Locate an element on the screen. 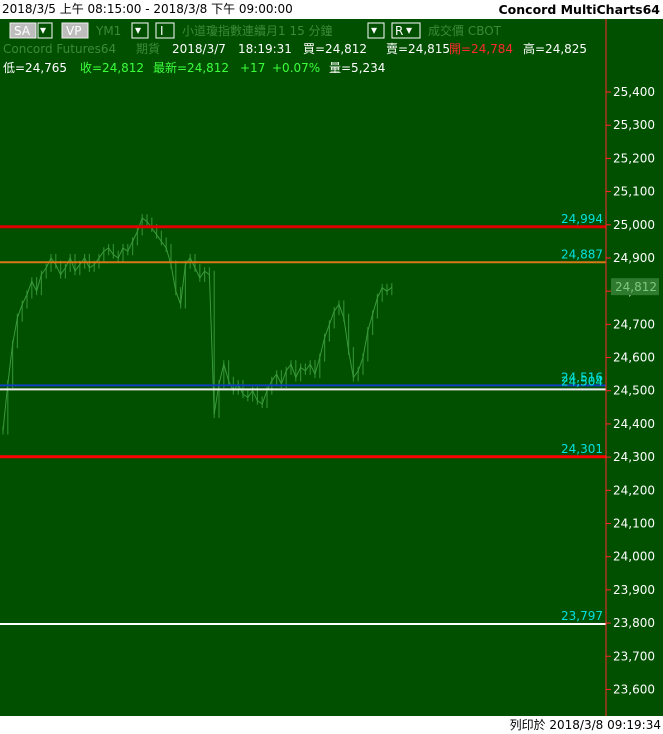 This screenshot has height=734, width=663. price-change-pct: +0.07% is located at coordinates (296, 68).